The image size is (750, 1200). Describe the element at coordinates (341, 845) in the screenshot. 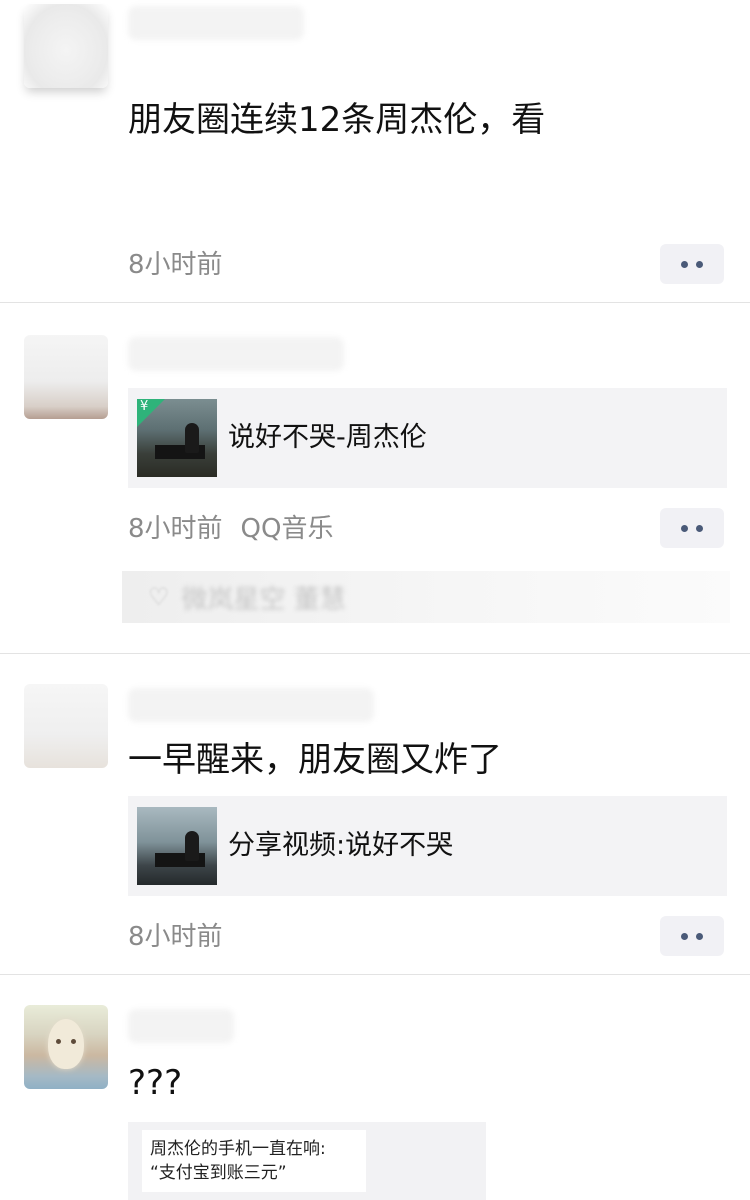

I see `card-title: 分享视频:说好不哭` at that location.